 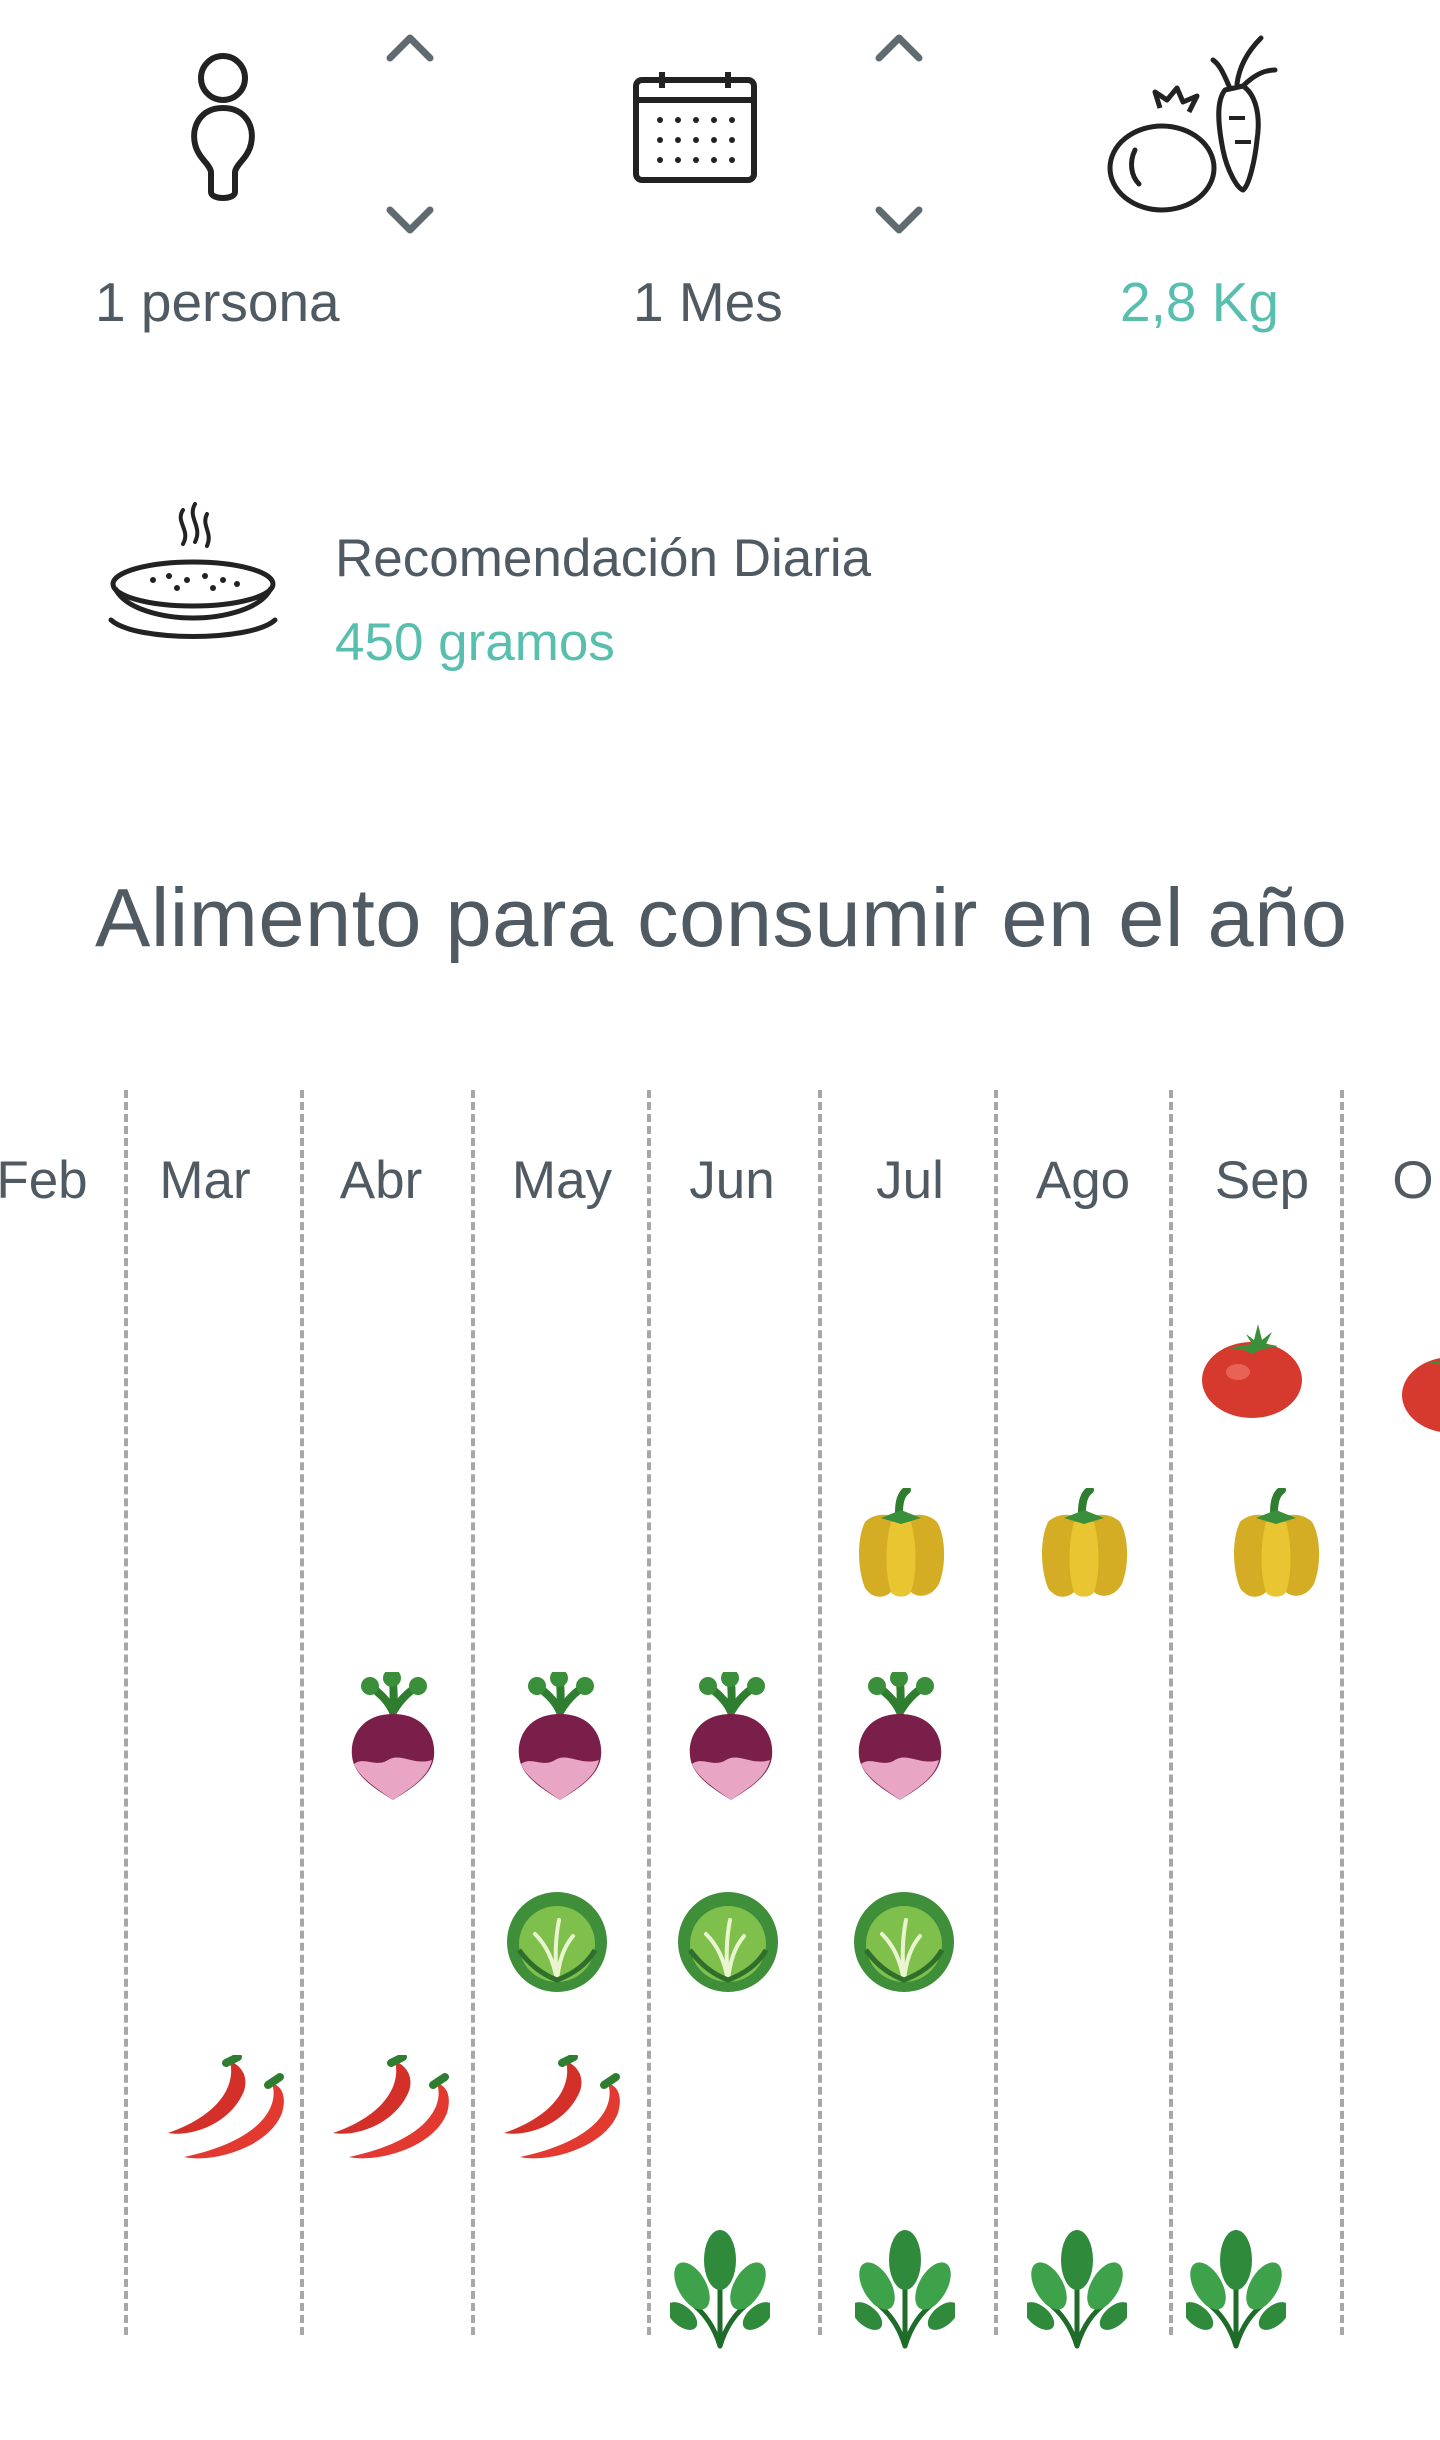 I want to click on month-label-feb: Feb, so click(x=44, y=1180).